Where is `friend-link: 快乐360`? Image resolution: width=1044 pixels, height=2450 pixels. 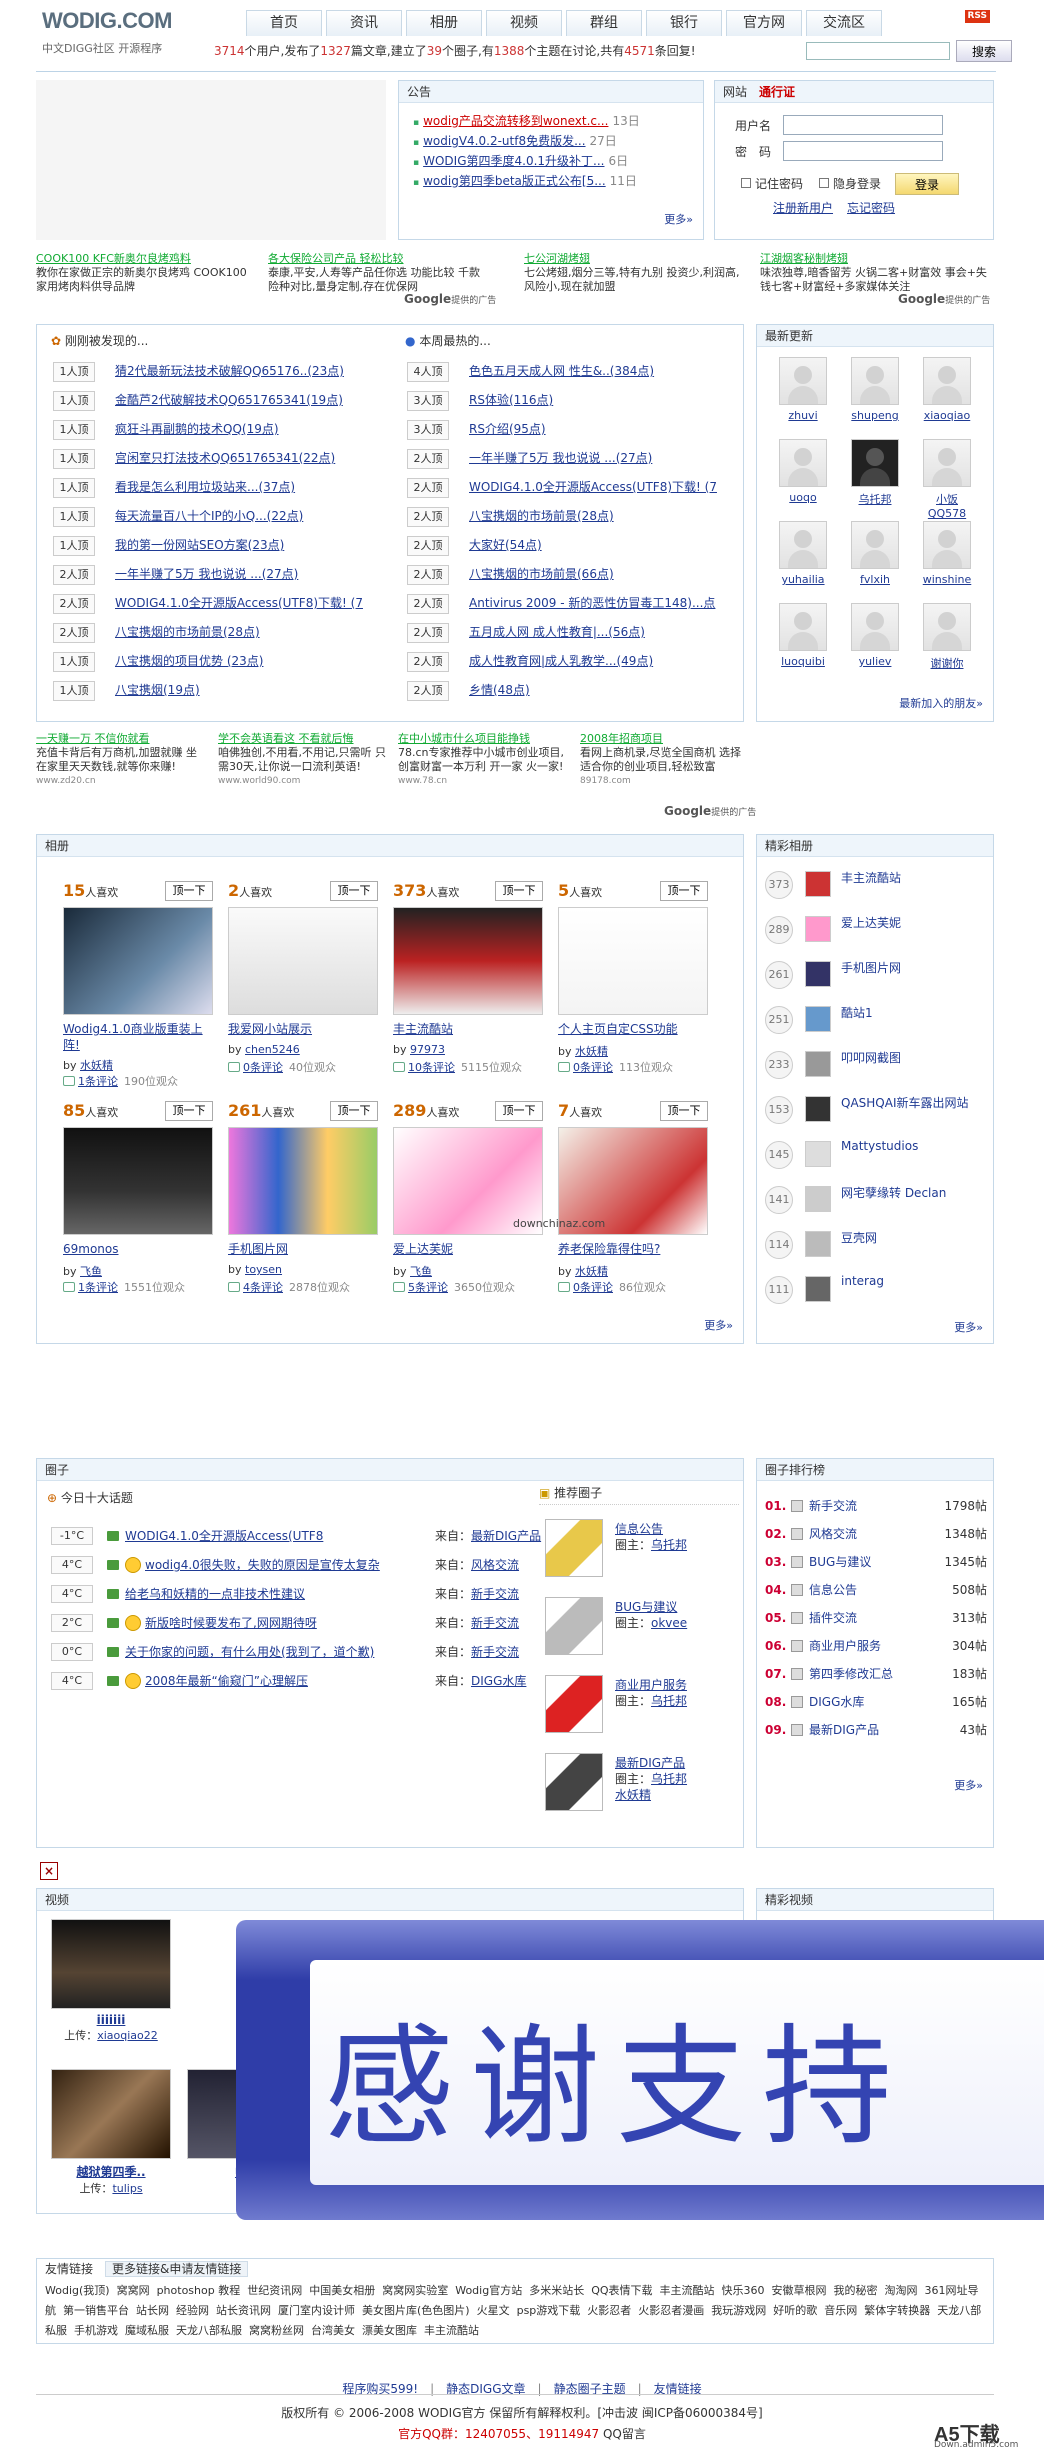
friend-link: 快乐360 is located at coordinates (743, 2290).